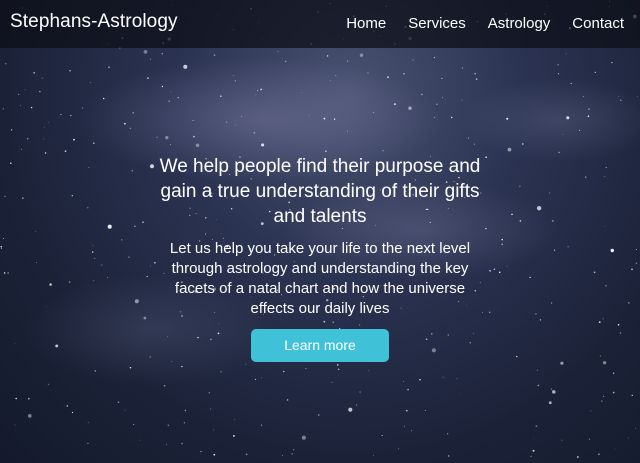  What do you see at coordinates (320, 345) in the screenshot?
I see `learn-more-button: Learn more` at bounding box center [320, 345].